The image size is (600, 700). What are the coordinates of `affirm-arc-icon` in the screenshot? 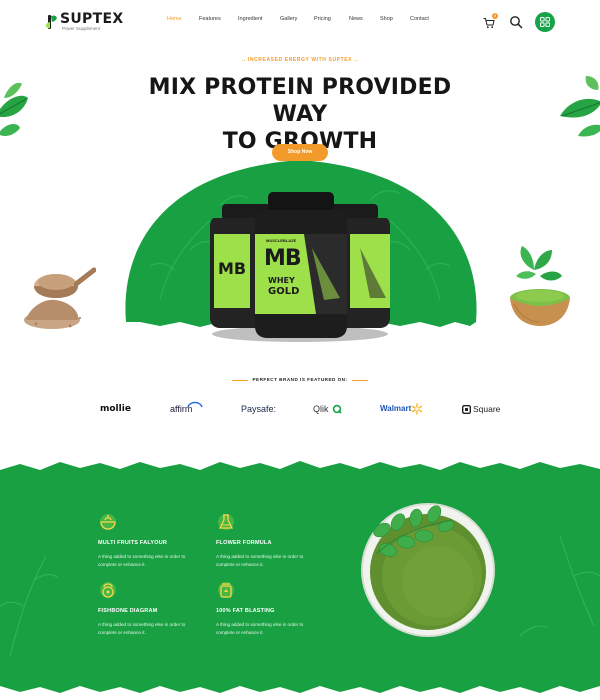 It's located at (195, 404).